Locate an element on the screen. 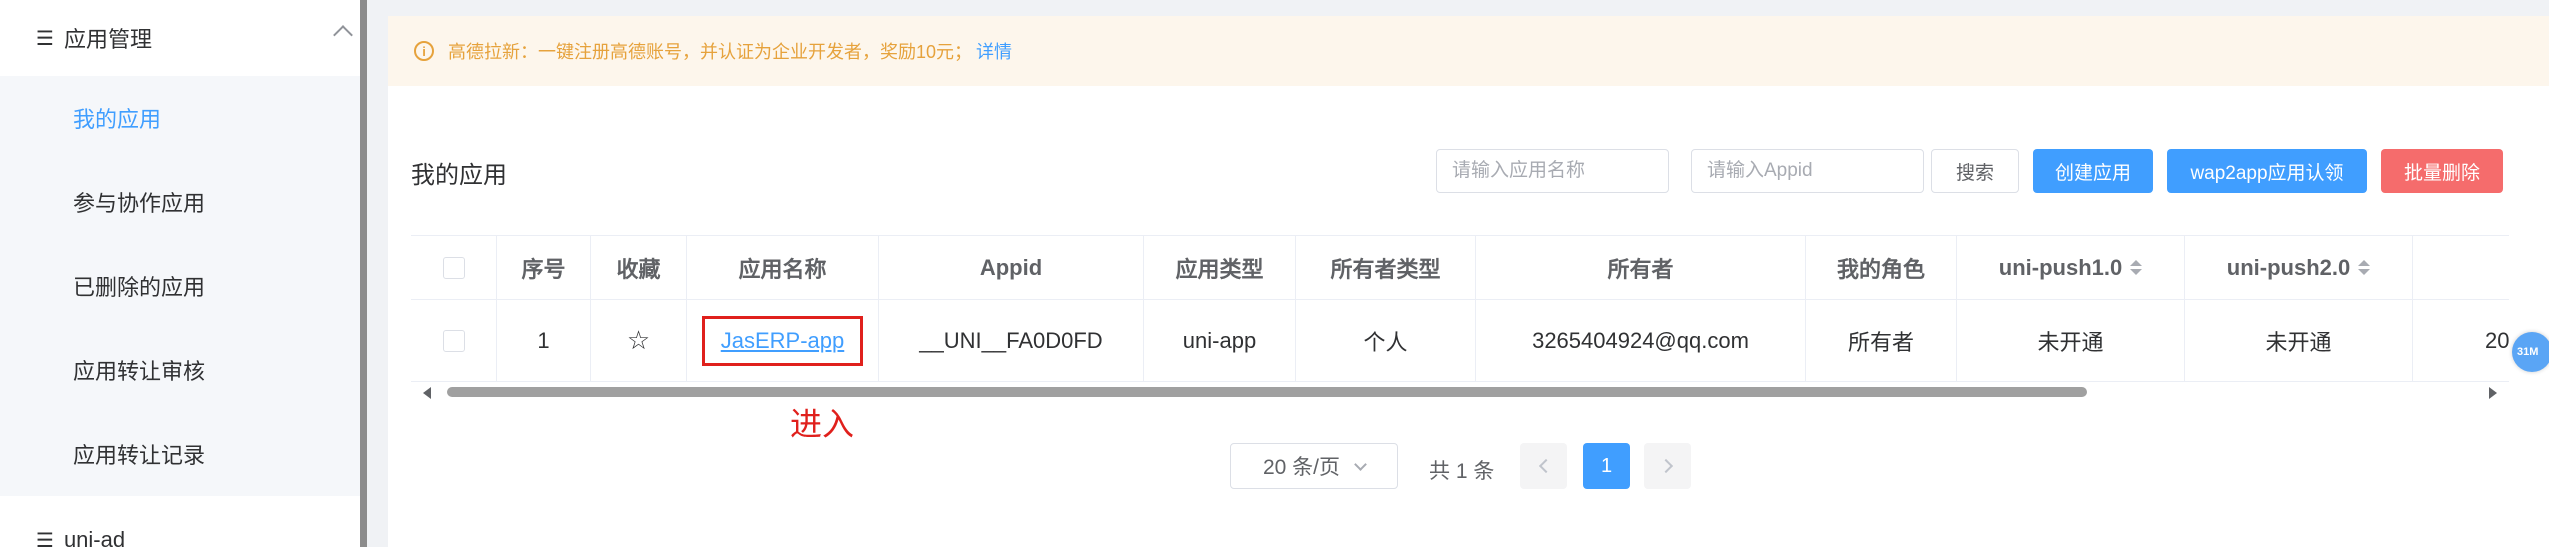 Image resolution: width=2549 pixels, height=547 pixels. sidebar-item-label: 参与协作应用 is located at coordinates (139, 203).